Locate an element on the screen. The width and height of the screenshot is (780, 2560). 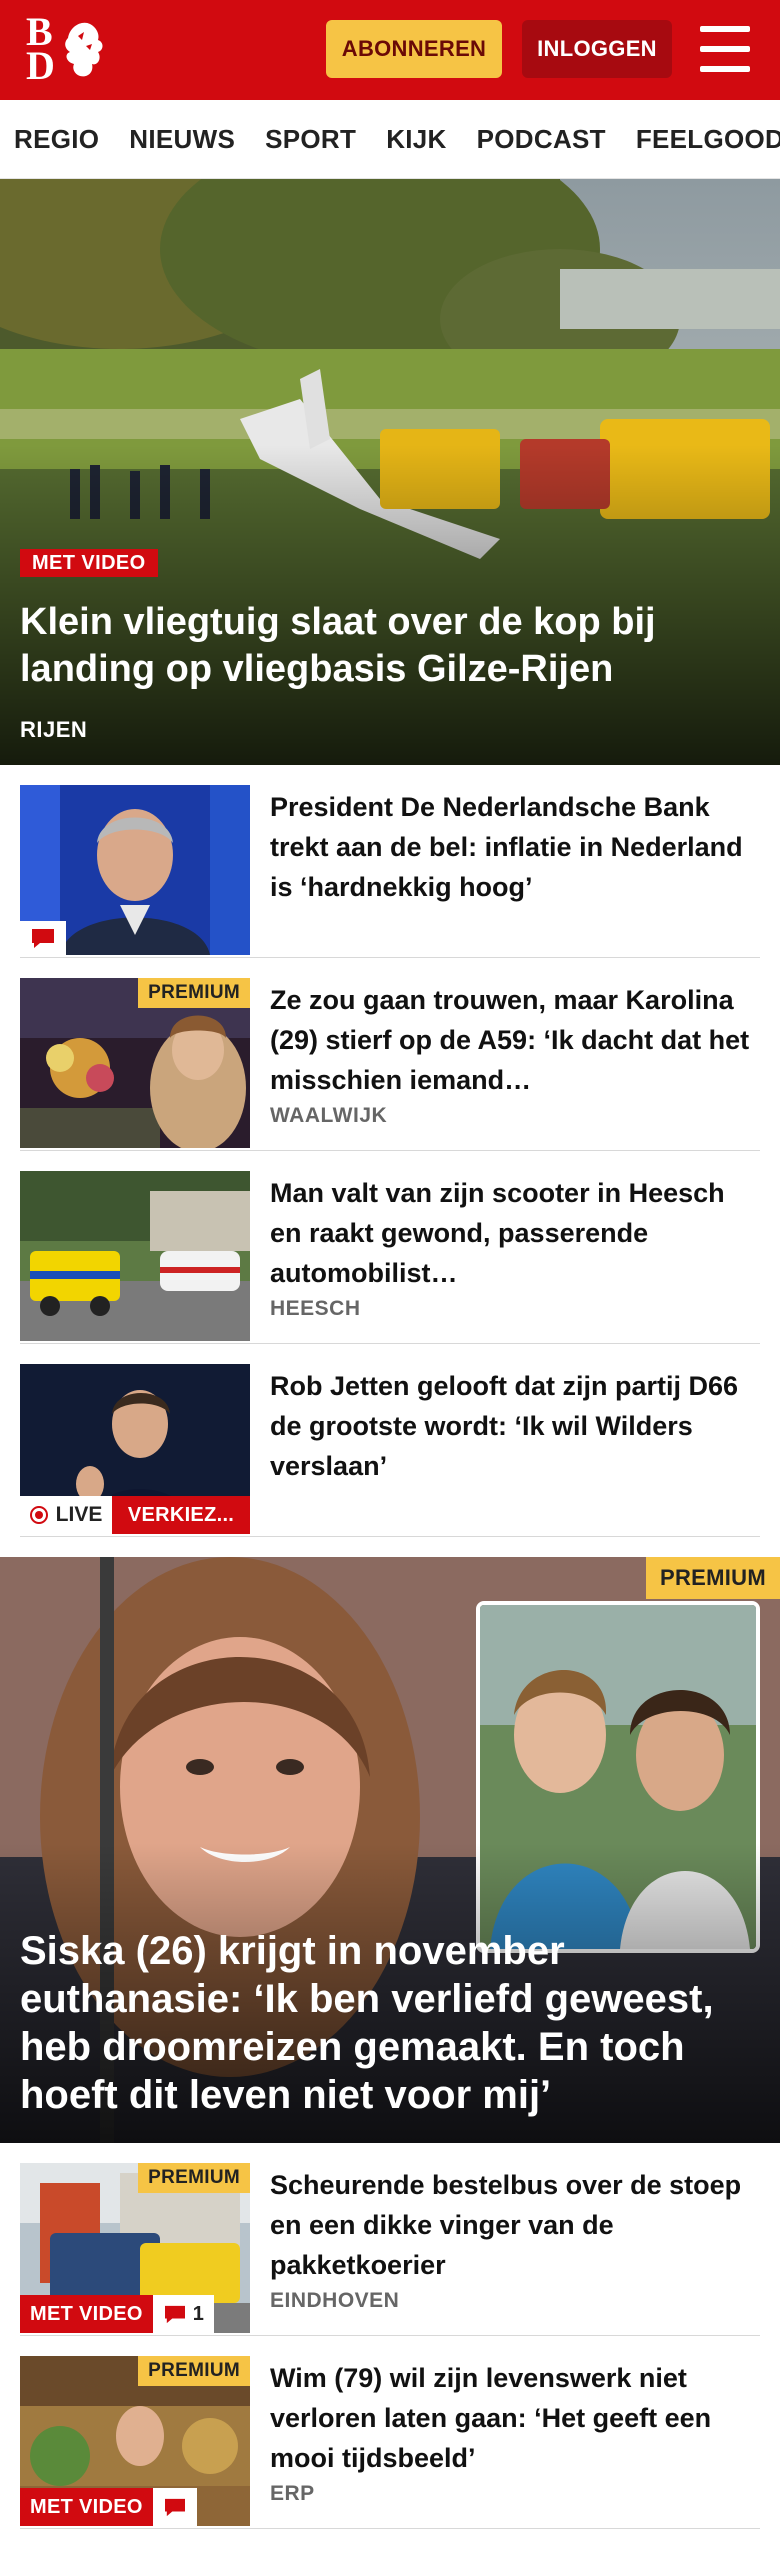
site-logo: B D is located at coordinates (71, 50).